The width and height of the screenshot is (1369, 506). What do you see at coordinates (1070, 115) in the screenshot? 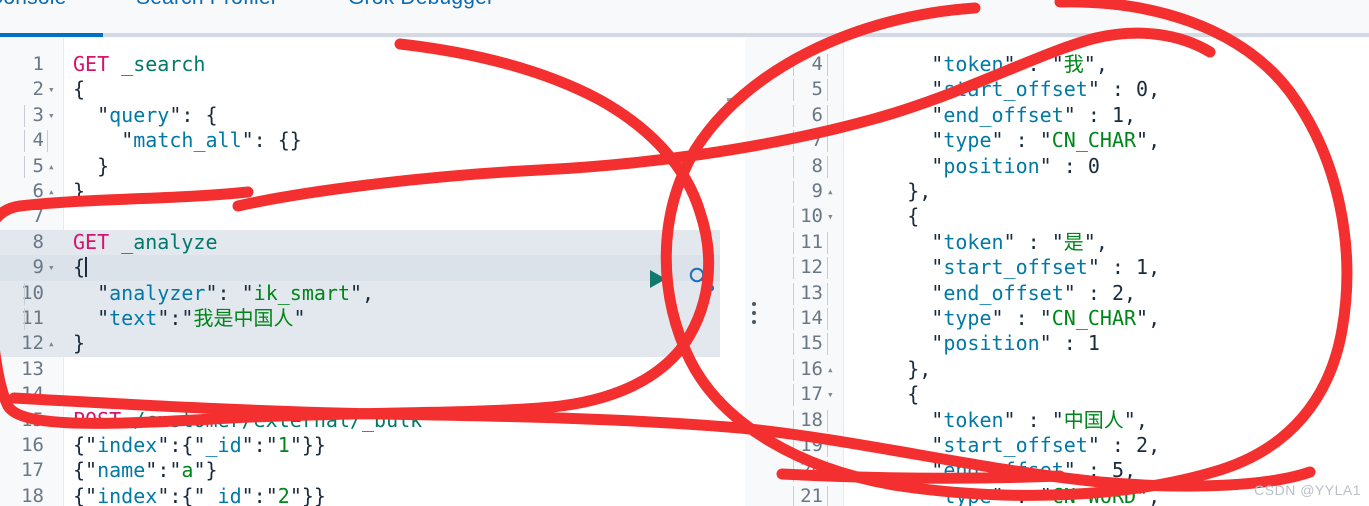
I see `code-line: 6 "end_offset" : 1,` at bounding box center [1070, 115].